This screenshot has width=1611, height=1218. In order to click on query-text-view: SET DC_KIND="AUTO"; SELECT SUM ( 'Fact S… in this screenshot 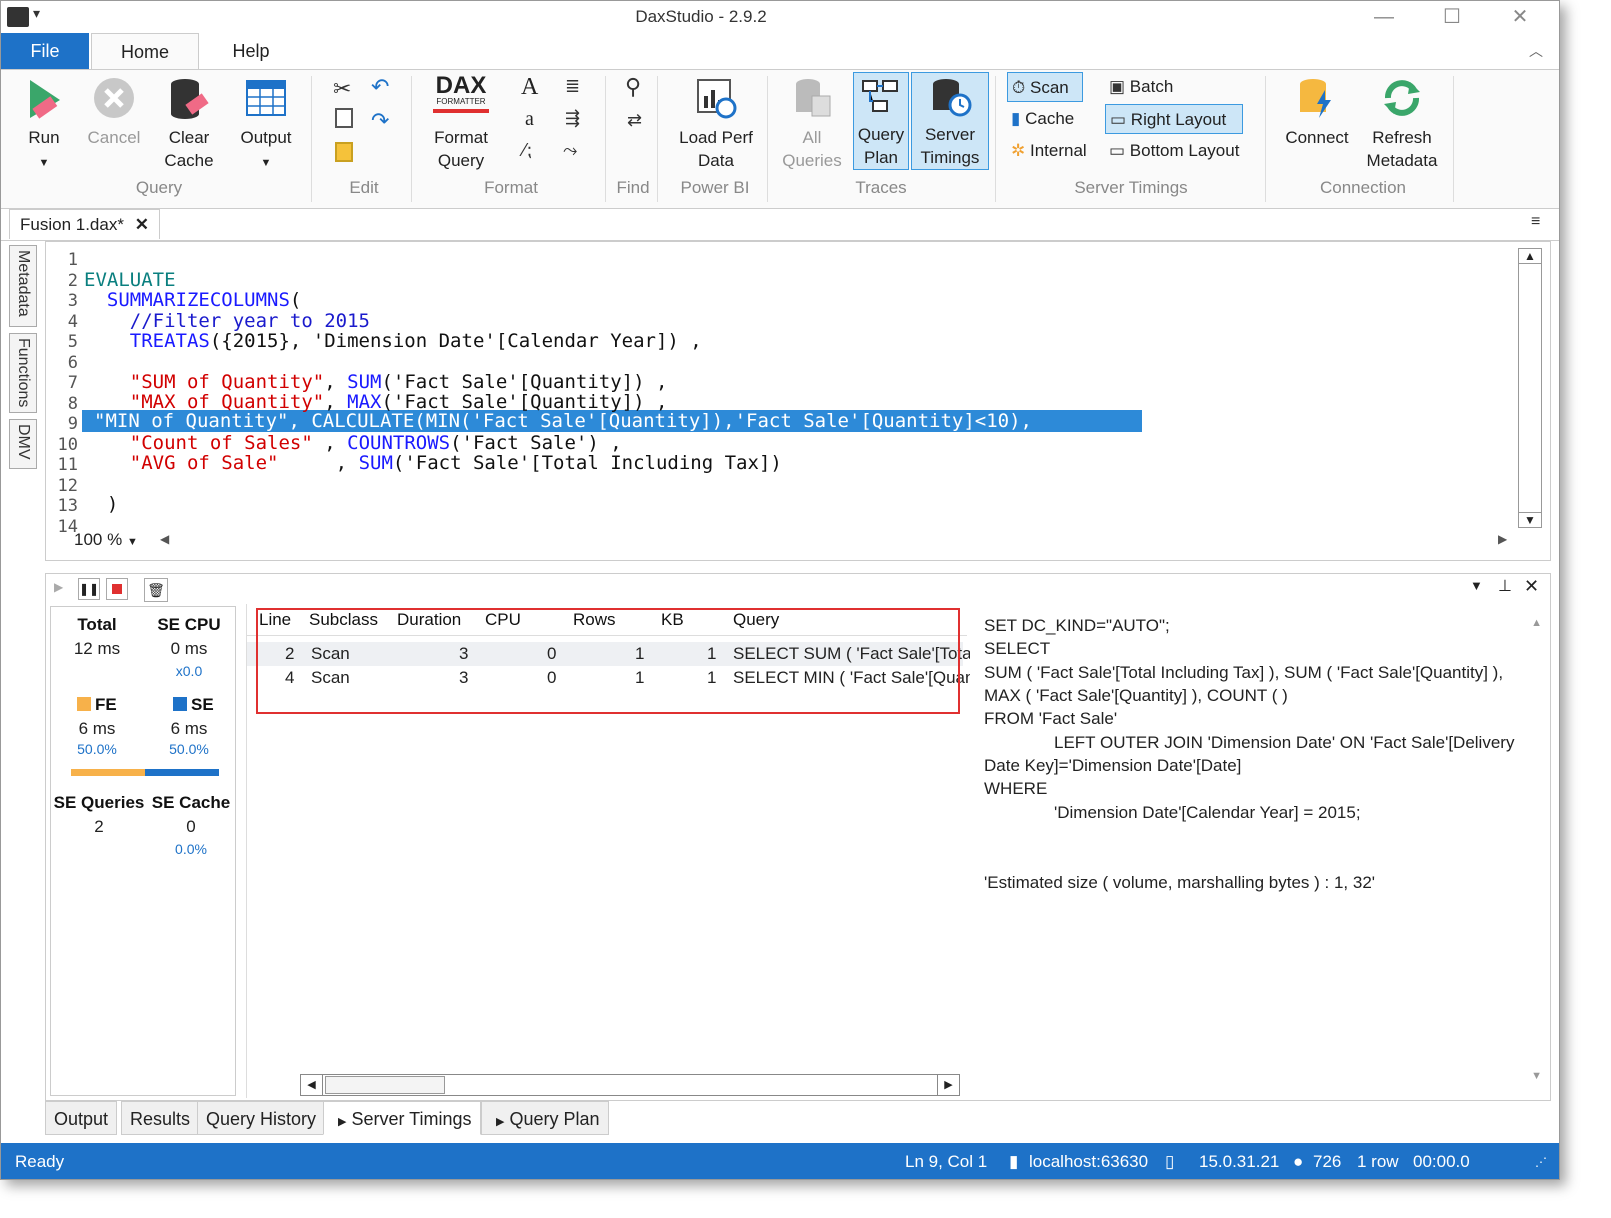, I will do `click(1258, 851)`.